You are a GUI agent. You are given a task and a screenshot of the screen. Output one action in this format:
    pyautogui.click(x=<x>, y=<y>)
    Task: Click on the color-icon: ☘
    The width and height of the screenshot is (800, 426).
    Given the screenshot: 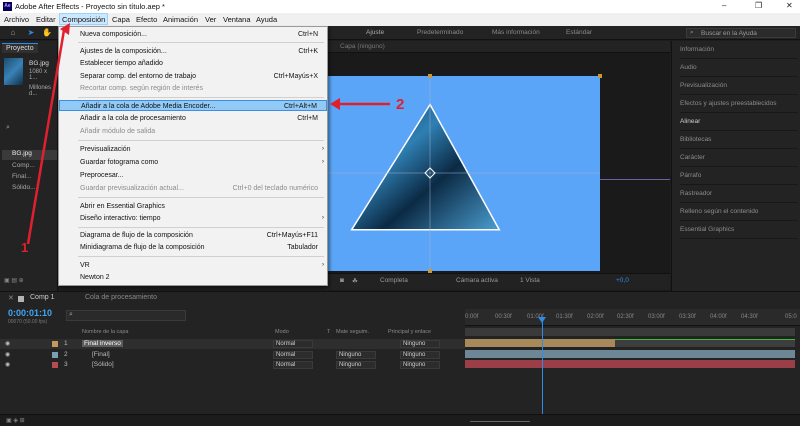 What is the action you would take?
    pyautogui.click(x=355, y=281)
    